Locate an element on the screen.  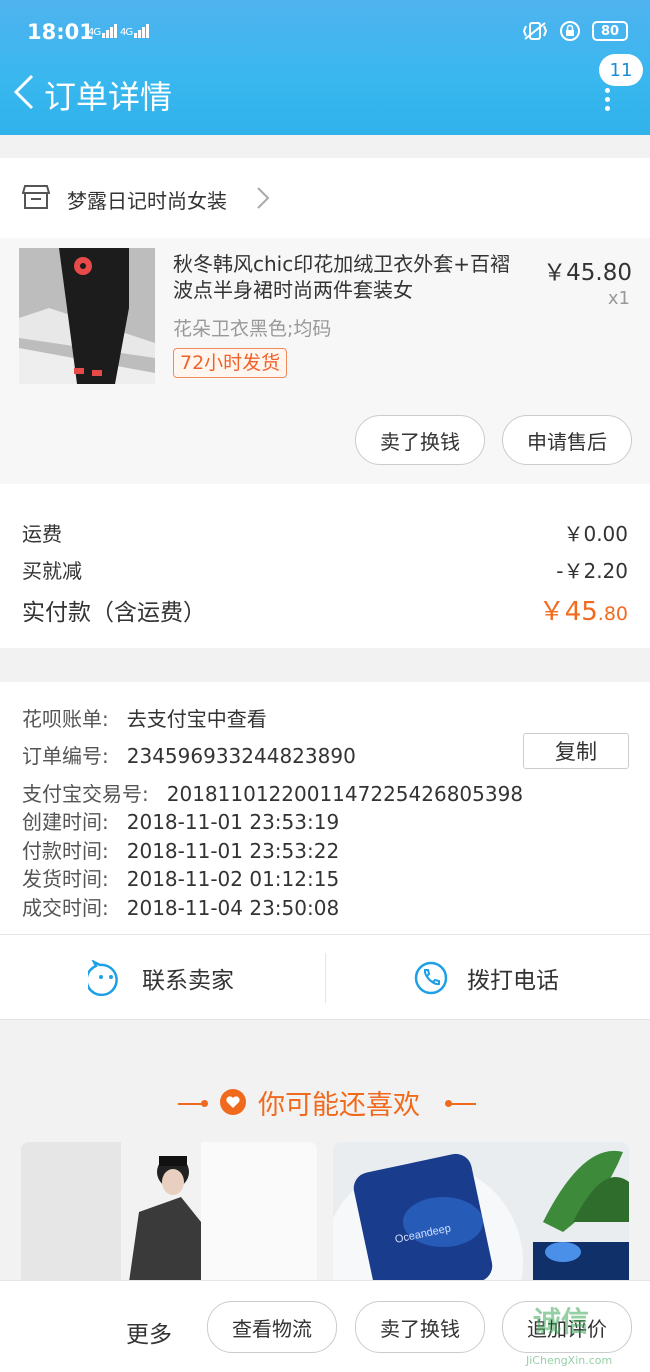
shop-row: 梦露日记时尚女装 is located at coordinates (325, 198).